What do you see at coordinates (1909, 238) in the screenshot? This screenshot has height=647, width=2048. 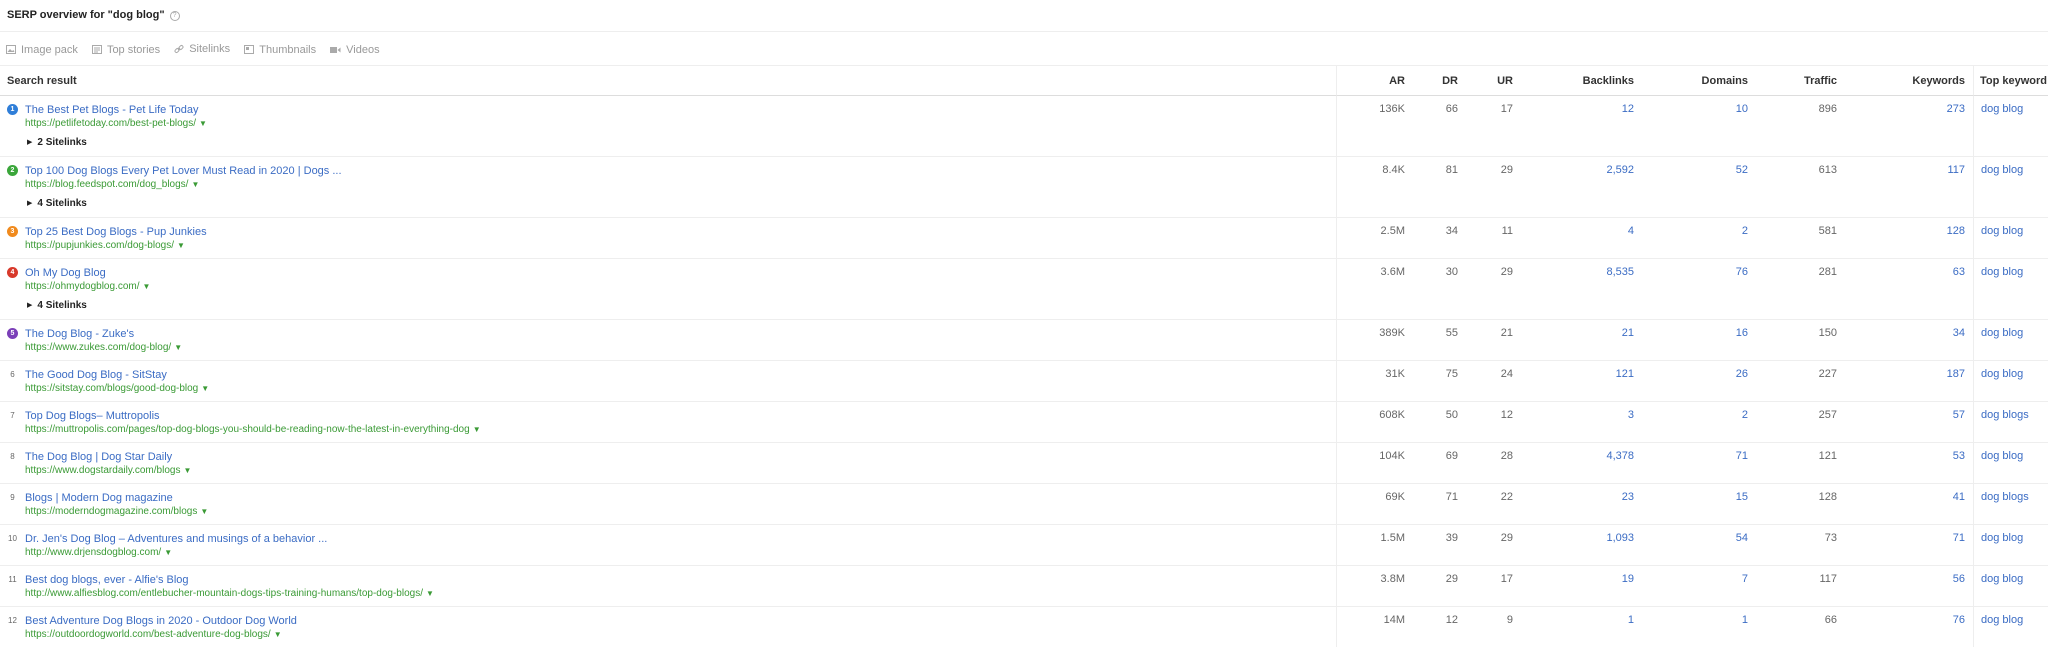 I see `keywords-link: 128` at bounding box center [1909, 238].